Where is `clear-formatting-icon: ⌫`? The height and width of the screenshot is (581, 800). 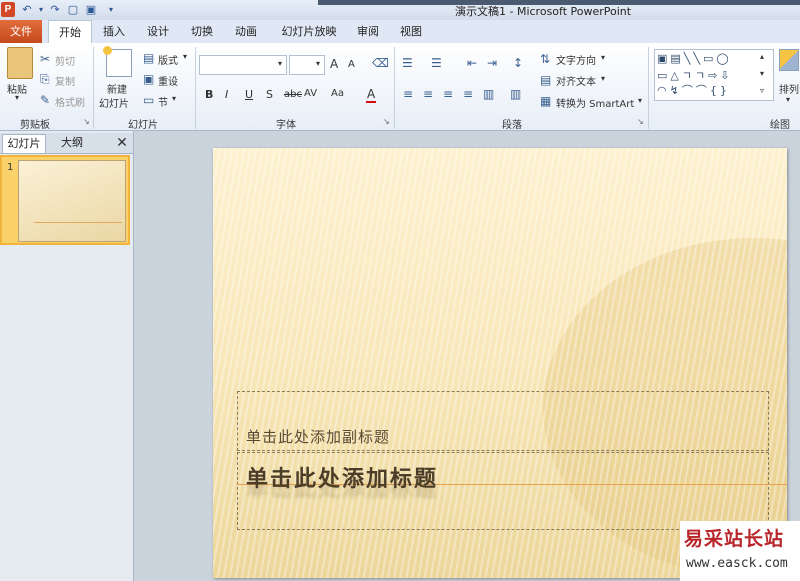
clear-formatting-icon: ⌫ is located at coordinates (380, 63).